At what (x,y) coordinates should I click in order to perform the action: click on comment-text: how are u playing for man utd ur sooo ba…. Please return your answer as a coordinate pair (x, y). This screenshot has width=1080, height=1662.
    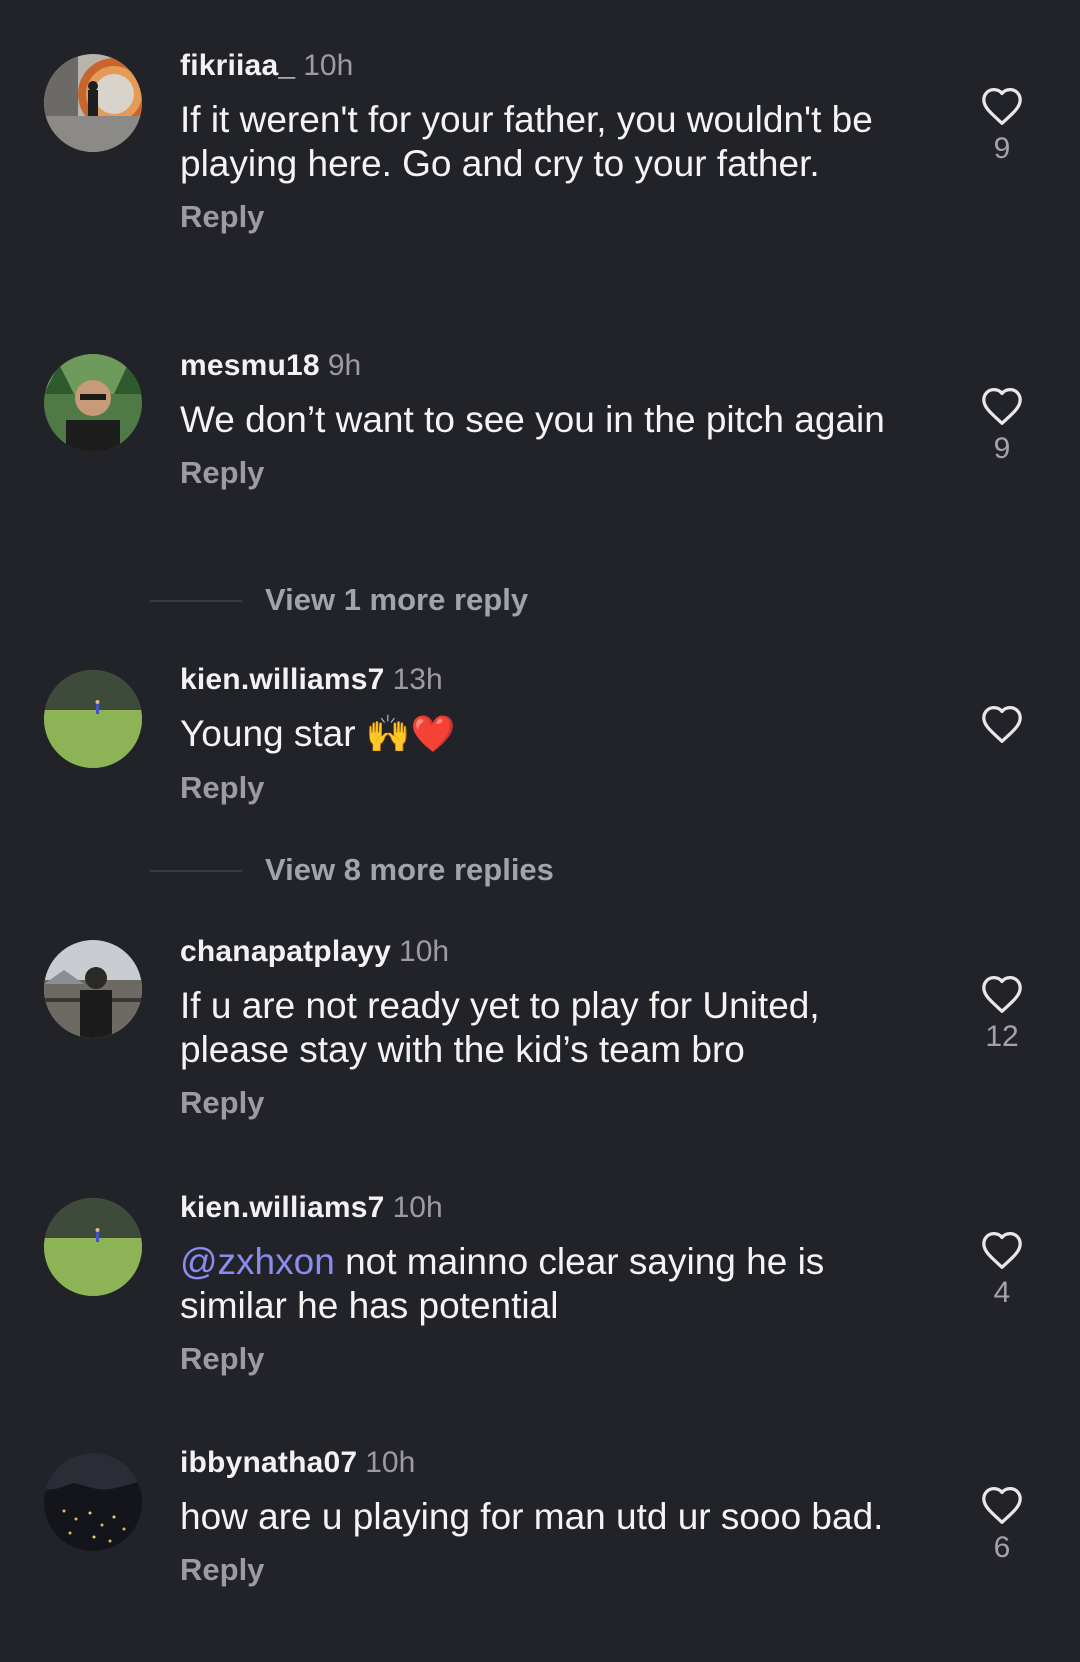
    Looking at the image, I should click on (532, 1516).